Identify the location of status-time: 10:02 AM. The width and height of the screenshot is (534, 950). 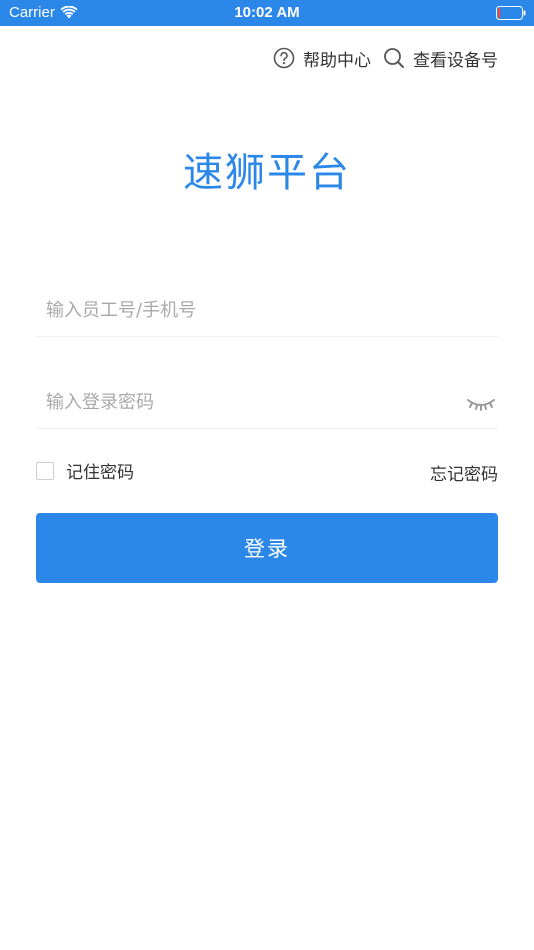
(267, 12).